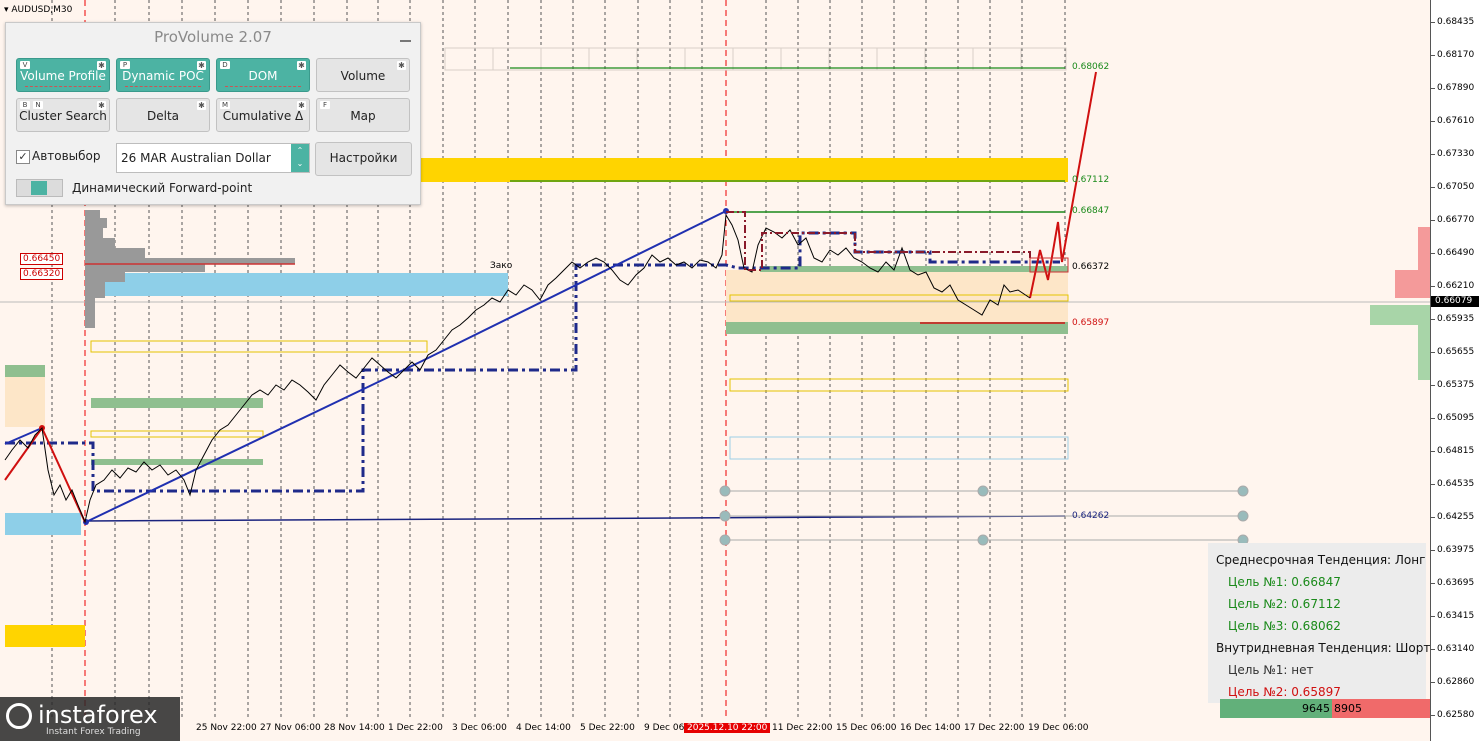 This screenshot has height=741, width=1480. I want to click on mid-term-trend: Среднесрочная Тенденция: Лонг, so click(1321, 560).